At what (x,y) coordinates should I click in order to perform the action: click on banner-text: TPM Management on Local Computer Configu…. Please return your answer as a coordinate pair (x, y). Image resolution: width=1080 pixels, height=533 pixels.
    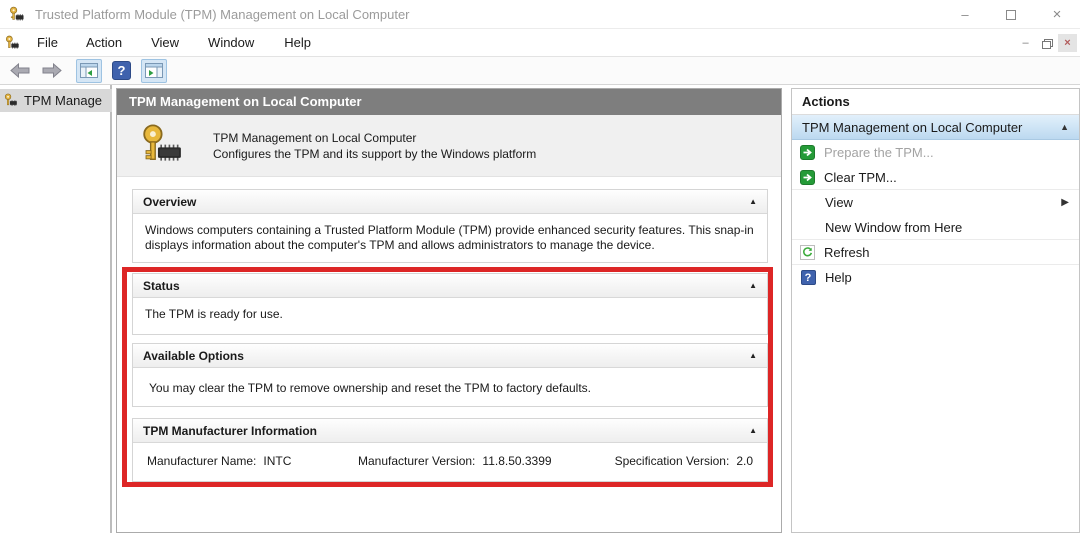
    Looking at the image, I should click on (374, 146).